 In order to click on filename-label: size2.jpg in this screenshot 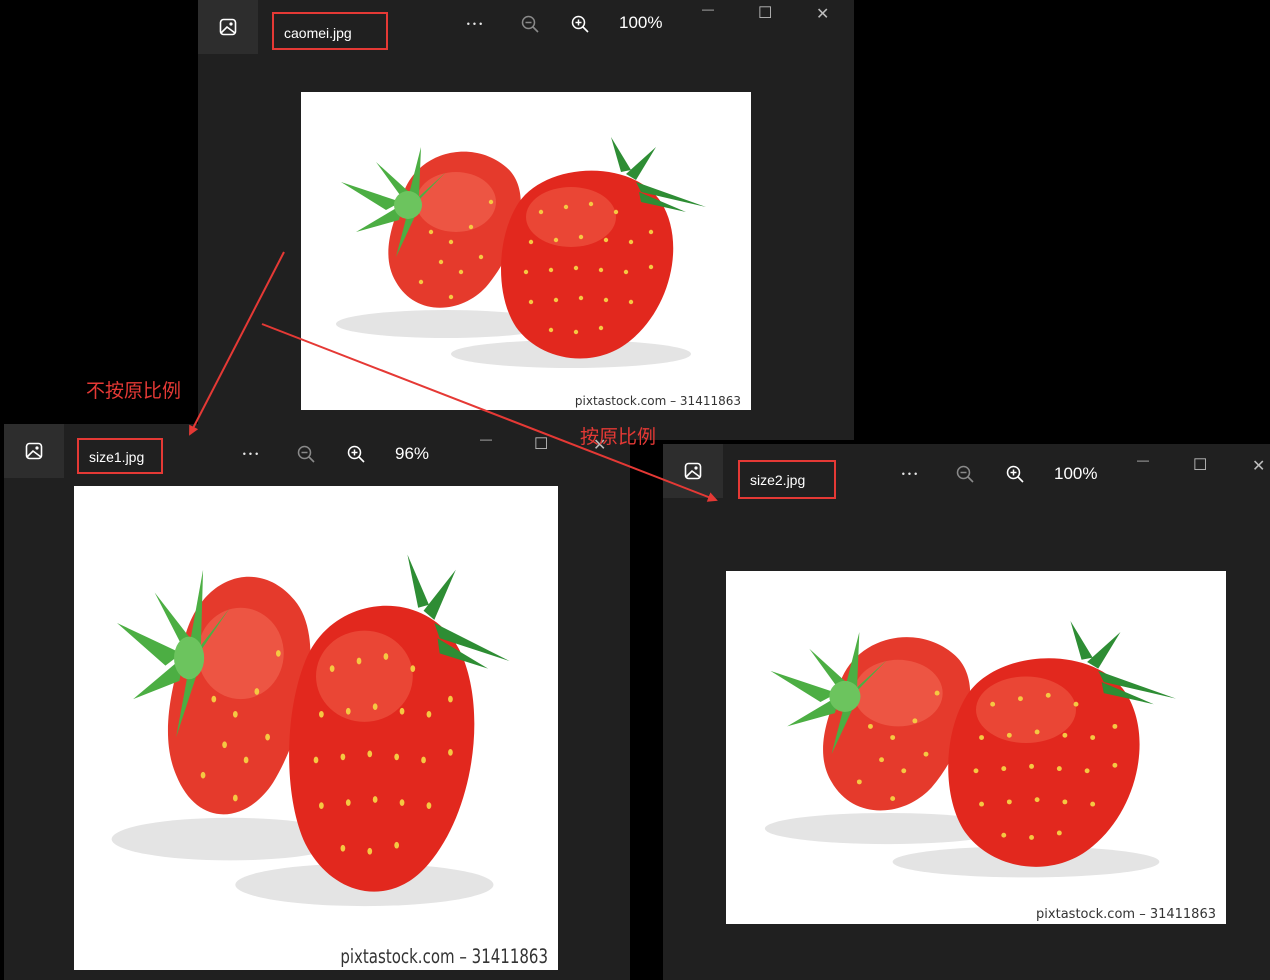, I will do `click(787, 479)`.